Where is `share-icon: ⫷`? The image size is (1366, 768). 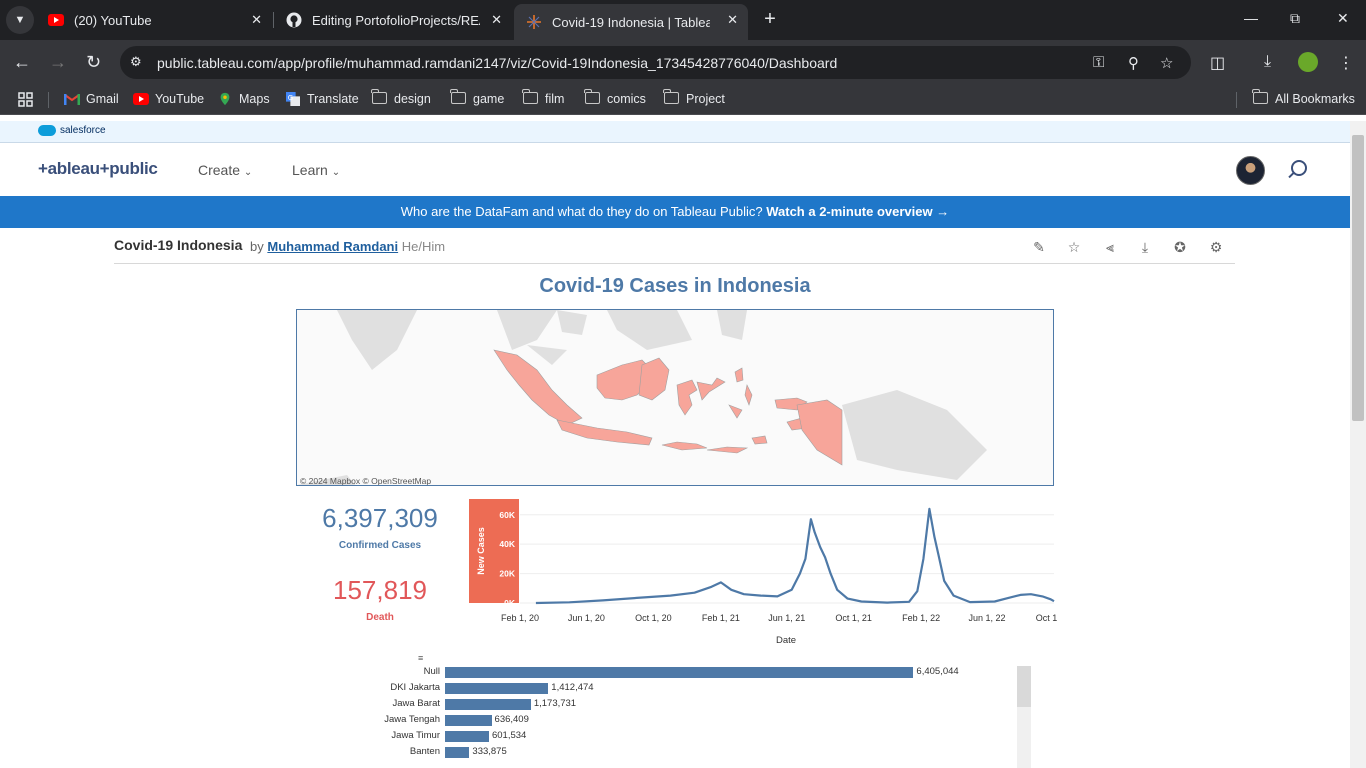 share-icon: ⫷ is located at coordinates (1110, 247).